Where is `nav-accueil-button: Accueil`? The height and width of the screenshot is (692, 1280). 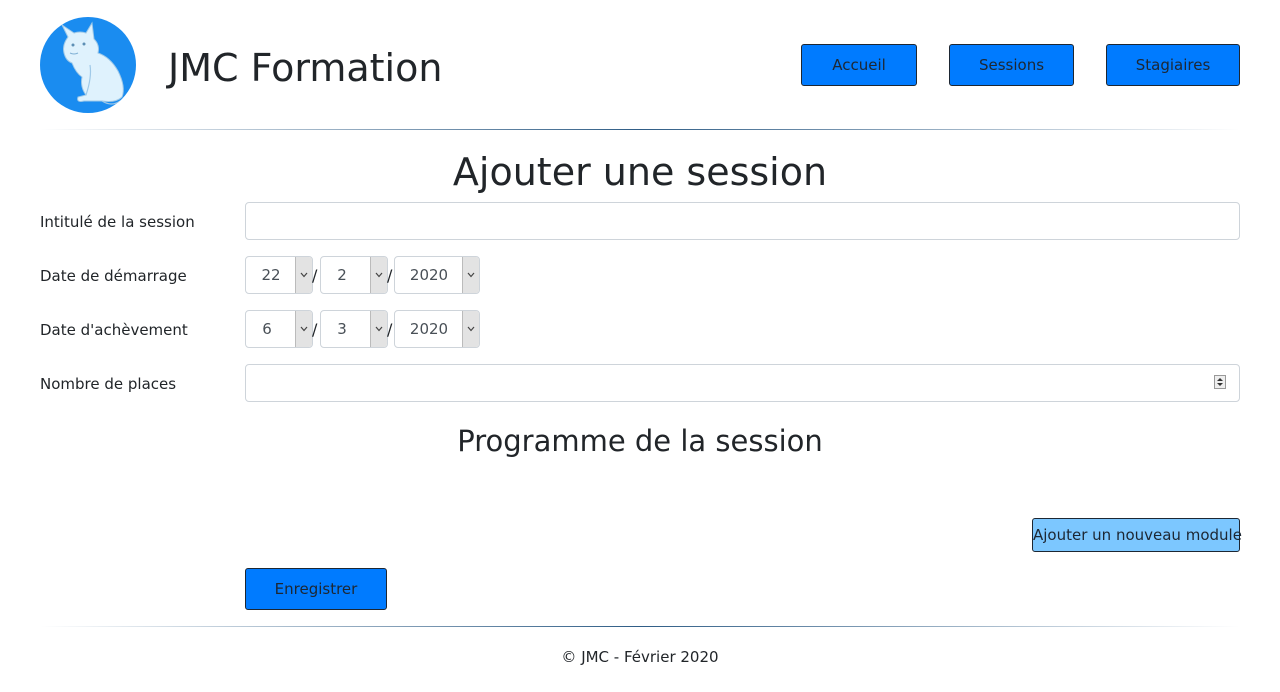 nav-accueil-button: Accueil is located at coordinates (859, 65).